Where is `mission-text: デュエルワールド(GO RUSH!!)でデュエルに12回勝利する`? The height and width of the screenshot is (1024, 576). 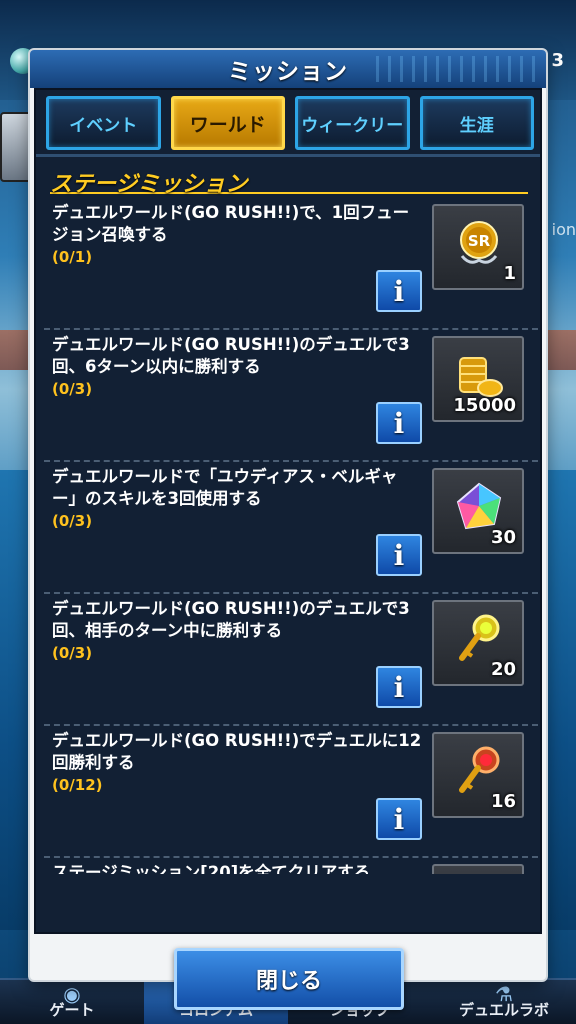 mission-text: デュエルワールド(GO RUSH!!)でデュエルに12回勝利する is located at coordinates (237, 751).